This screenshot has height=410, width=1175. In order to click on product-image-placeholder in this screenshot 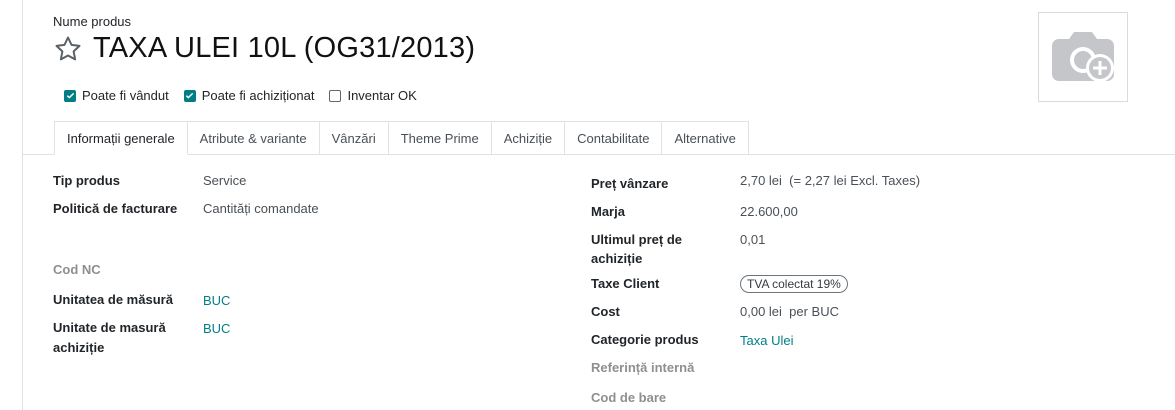, I will do `click(1083, 57)`.